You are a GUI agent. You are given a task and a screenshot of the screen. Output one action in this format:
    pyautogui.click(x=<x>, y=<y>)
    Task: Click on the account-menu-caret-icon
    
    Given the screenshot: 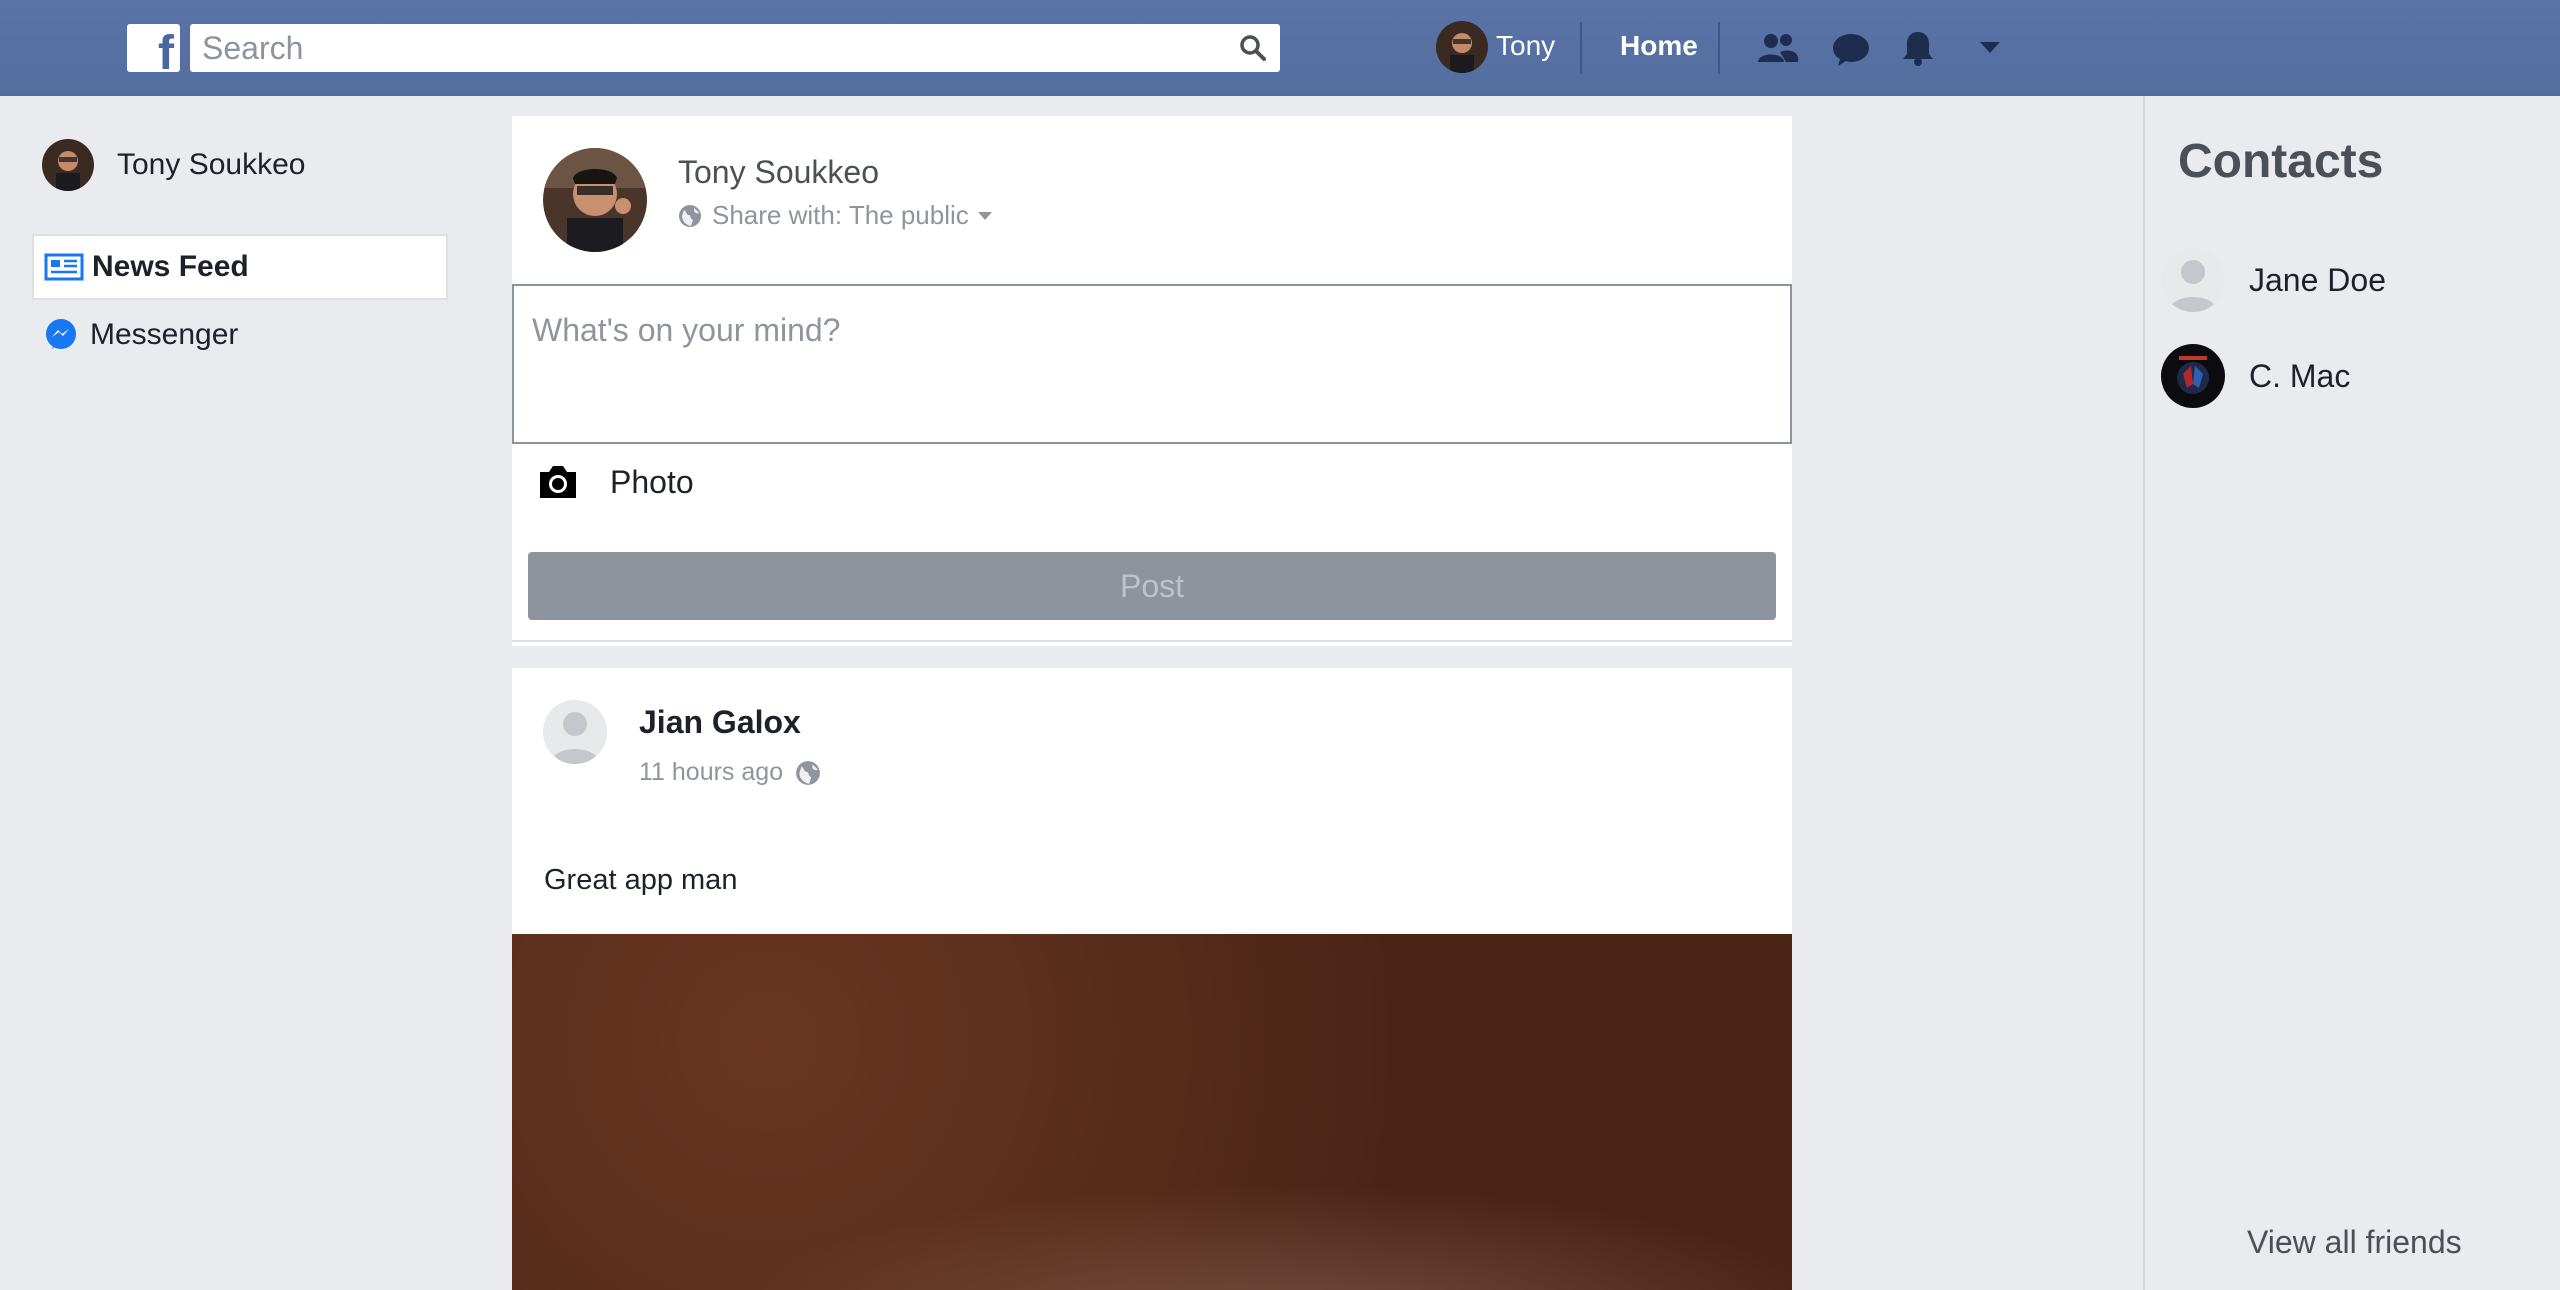 What is the action you would take?
    pyautogui.click(x=1990, y=48)
    